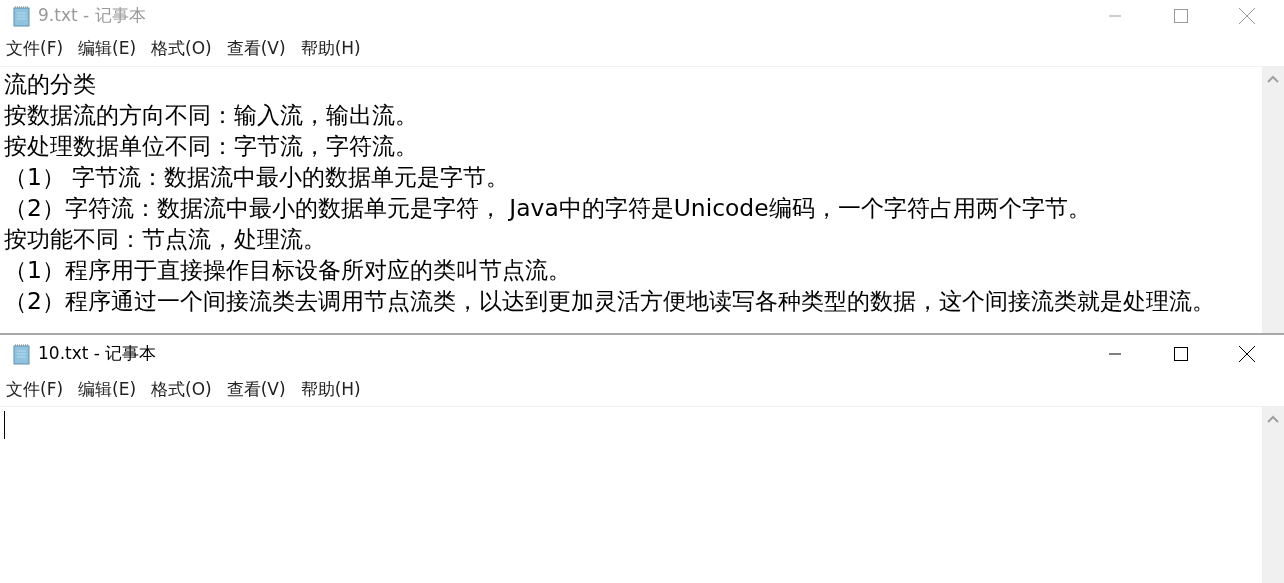  What do you see at coordinates (287, 270) in the screenshot?
I see `text-line: （1）程序用于直接操作目标设备所对应的类叫节点流。` at bounding box center [287, 270].